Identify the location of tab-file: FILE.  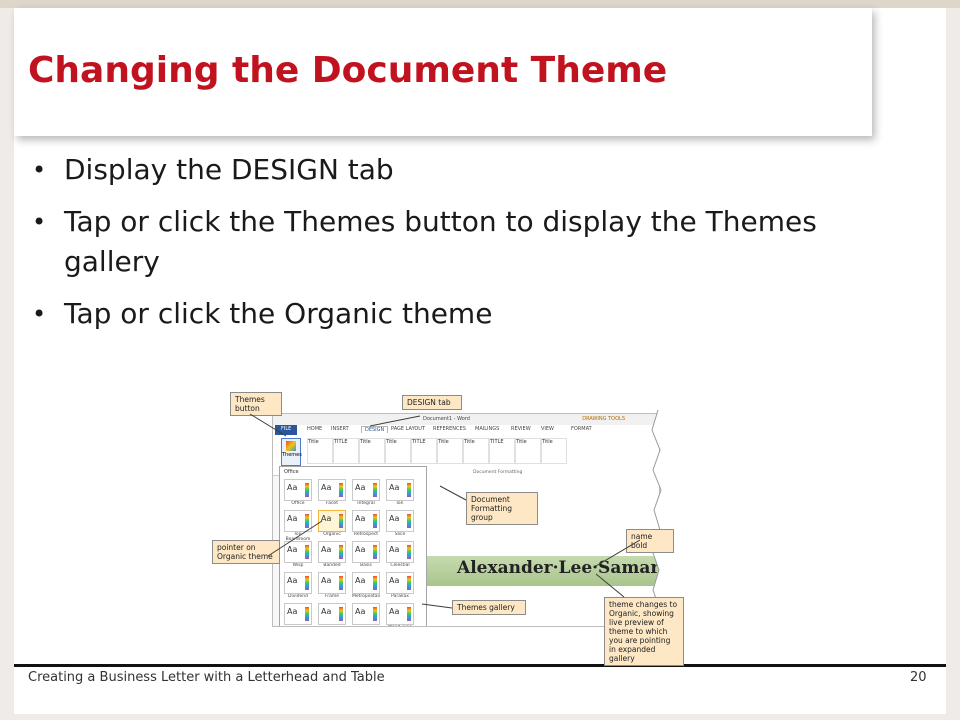
(286, 430).